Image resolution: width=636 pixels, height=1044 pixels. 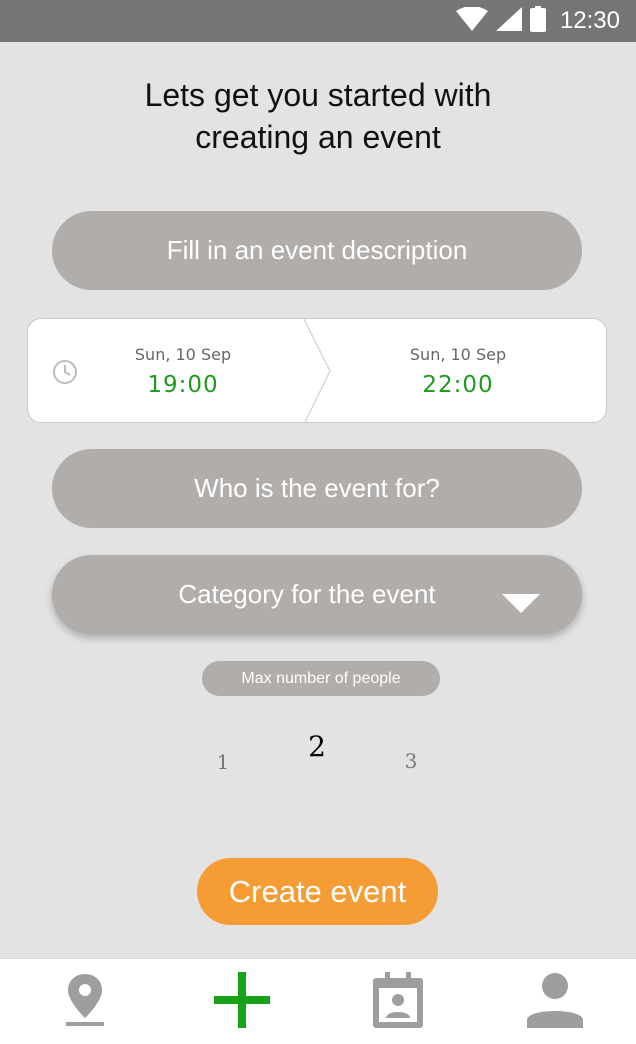 What do you see at coordinates (318, 1001) in the screenshot?
I see `bottom-navigation` at bounding box center [318, 1001].